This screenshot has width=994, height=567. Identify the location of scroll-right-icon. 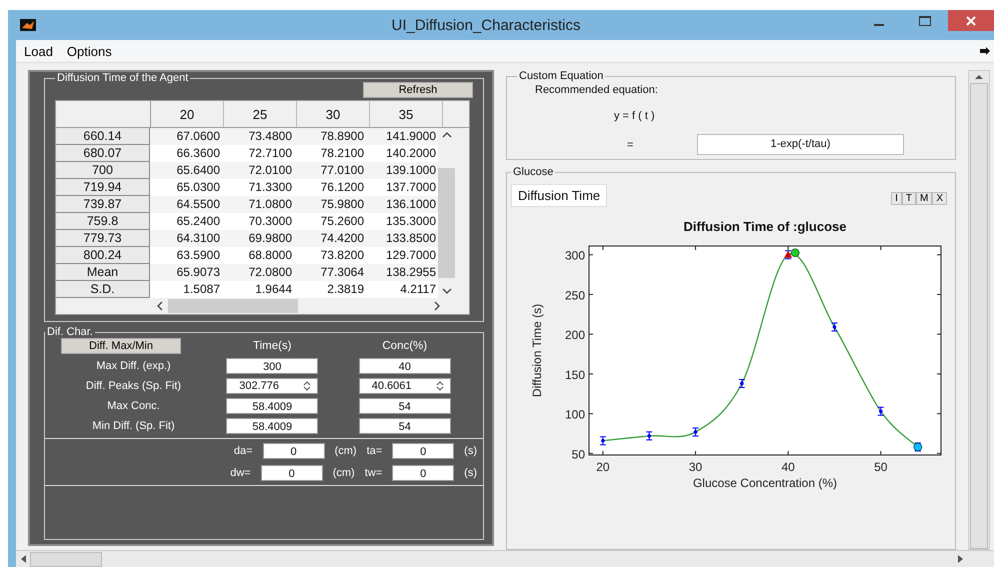
(961, 559).